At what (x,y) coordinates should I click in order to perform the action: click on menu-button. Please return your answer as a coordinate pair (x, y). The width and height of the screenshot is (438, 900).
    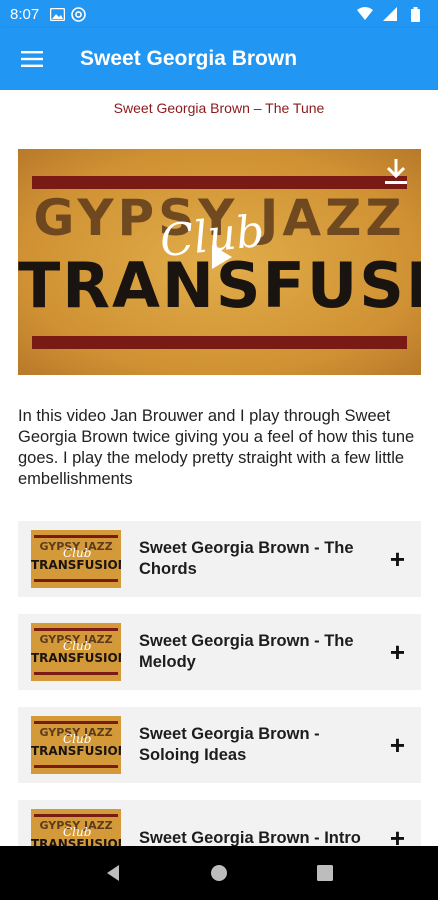
    Looking at the image, I should click on (32, 59).